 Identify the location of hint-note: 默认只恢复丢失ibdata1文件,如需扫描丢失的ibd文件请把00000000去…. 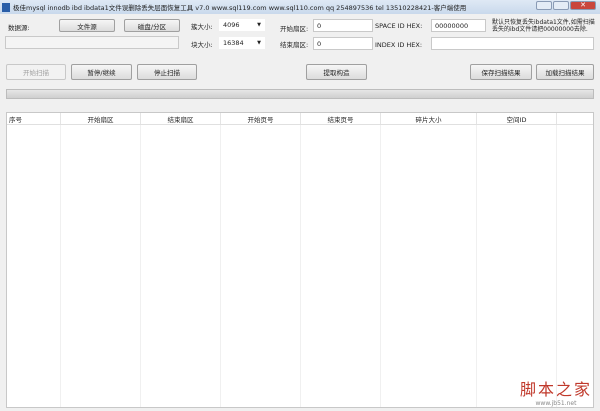
(543, 26).